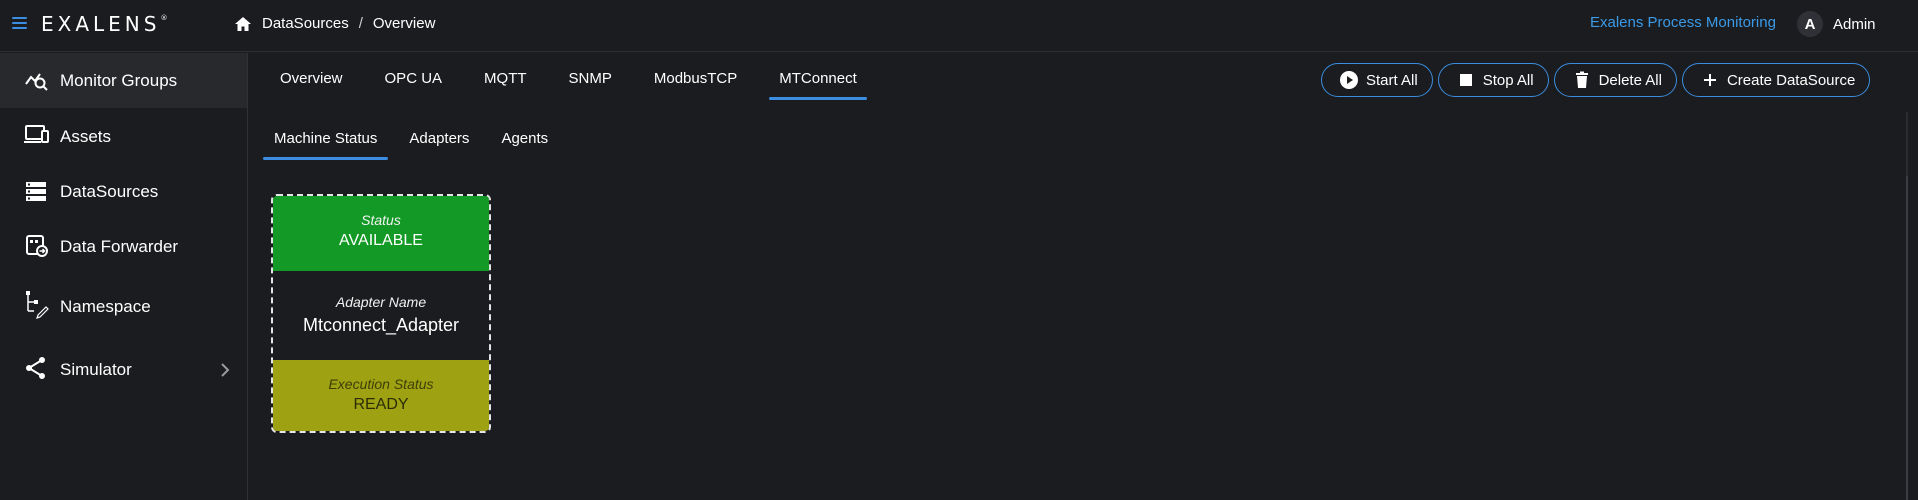 The width and height of the screenshot is (1918, 500). Describe the element at coordinates (326, 144) in the screenshot. I see `subtab-machine-status: Machine Status` at that location.